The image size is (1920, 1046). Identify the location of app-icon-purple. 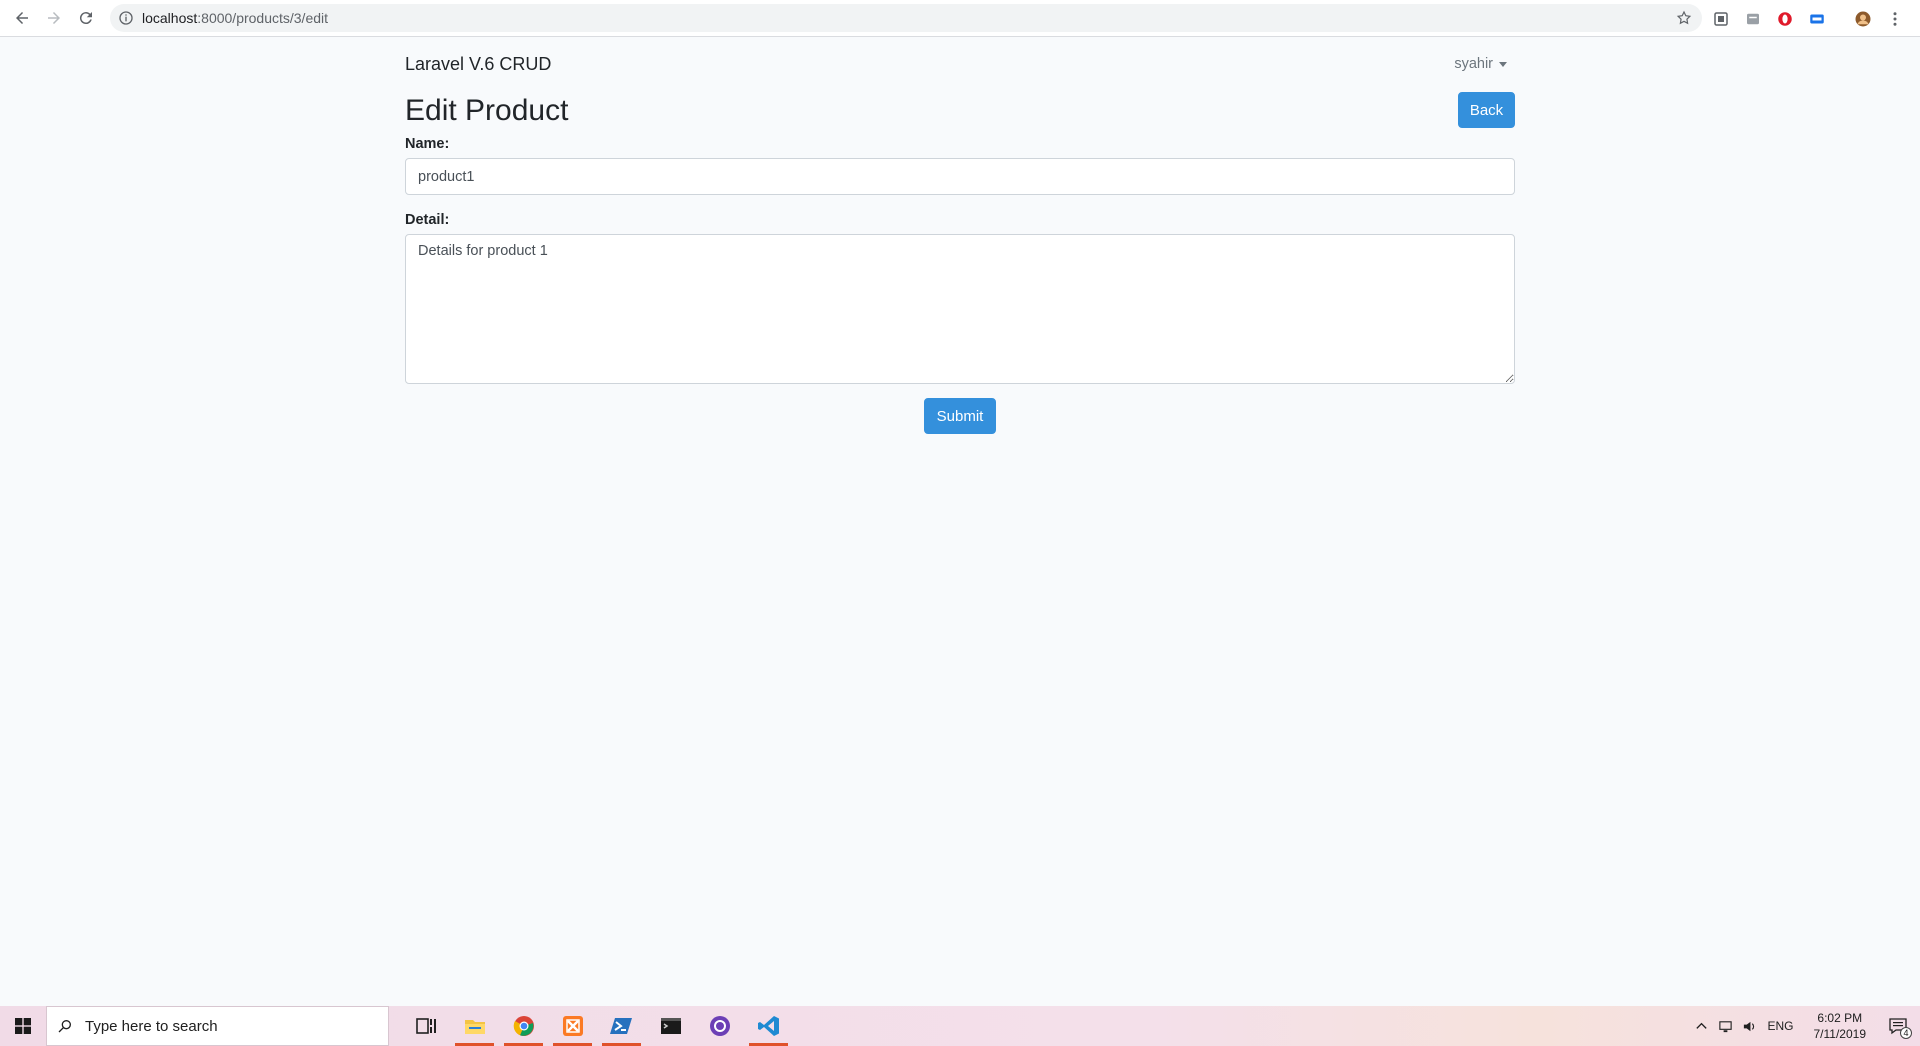
(719, 1026).